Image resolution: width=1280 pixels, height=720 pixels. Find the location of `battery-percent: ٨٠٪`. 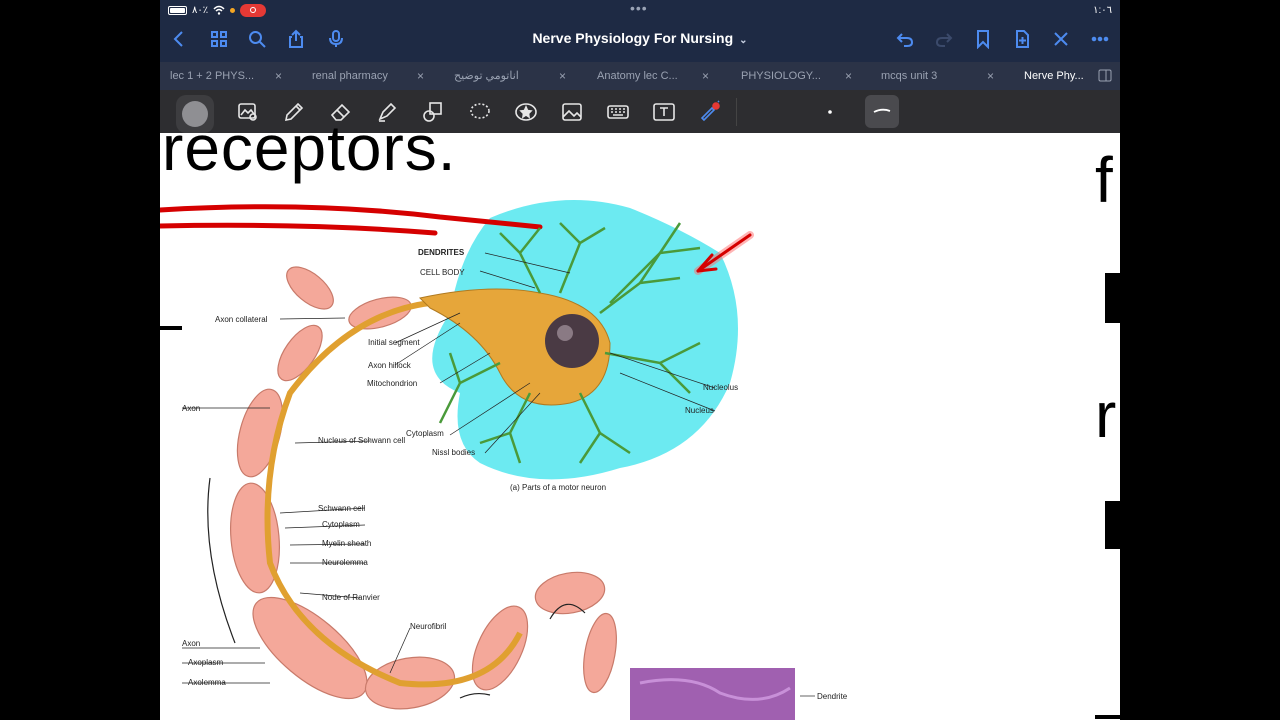

battery-percent: ٨٠٪ is located at coordinates (200, 10).